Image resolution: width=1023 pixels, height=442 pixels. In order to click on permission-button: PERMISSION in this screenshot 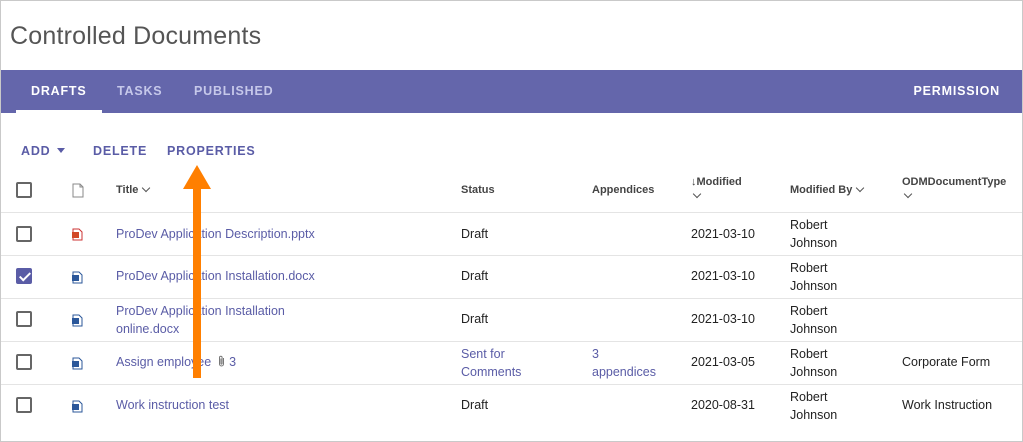, I will do `click(957, 91)`.